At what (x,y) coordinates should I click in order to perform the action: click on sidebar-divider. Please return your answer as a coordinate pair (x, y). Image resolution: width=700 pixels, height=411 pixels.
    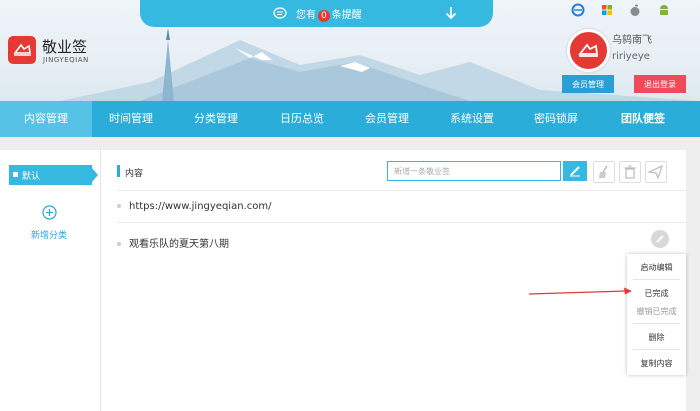
    Looking at the image, I should click on (100, 280).